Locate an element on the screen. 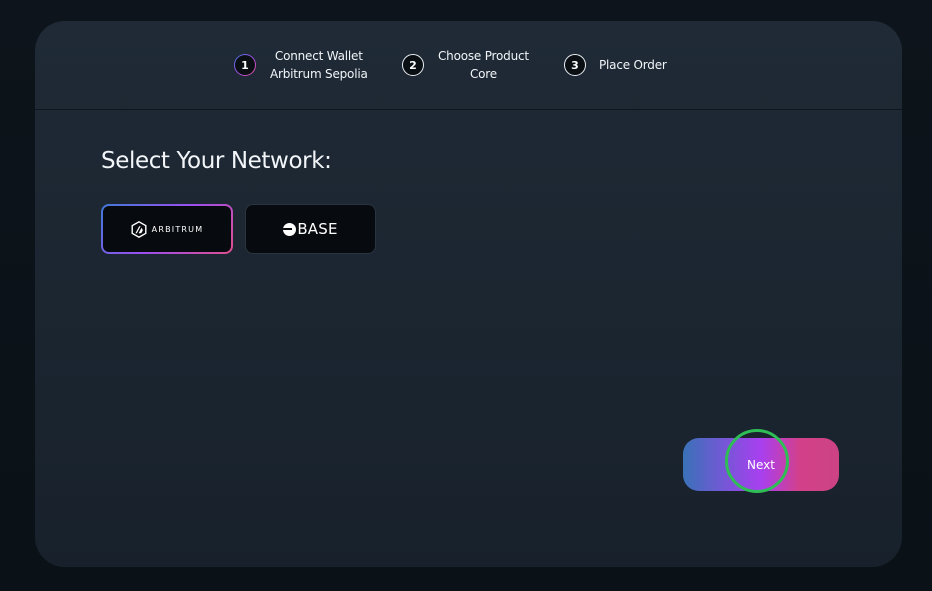 Image resolution: width=932 pixels, height=591 pixels. step-subtitle: Core is located at coordinates (483, 74).